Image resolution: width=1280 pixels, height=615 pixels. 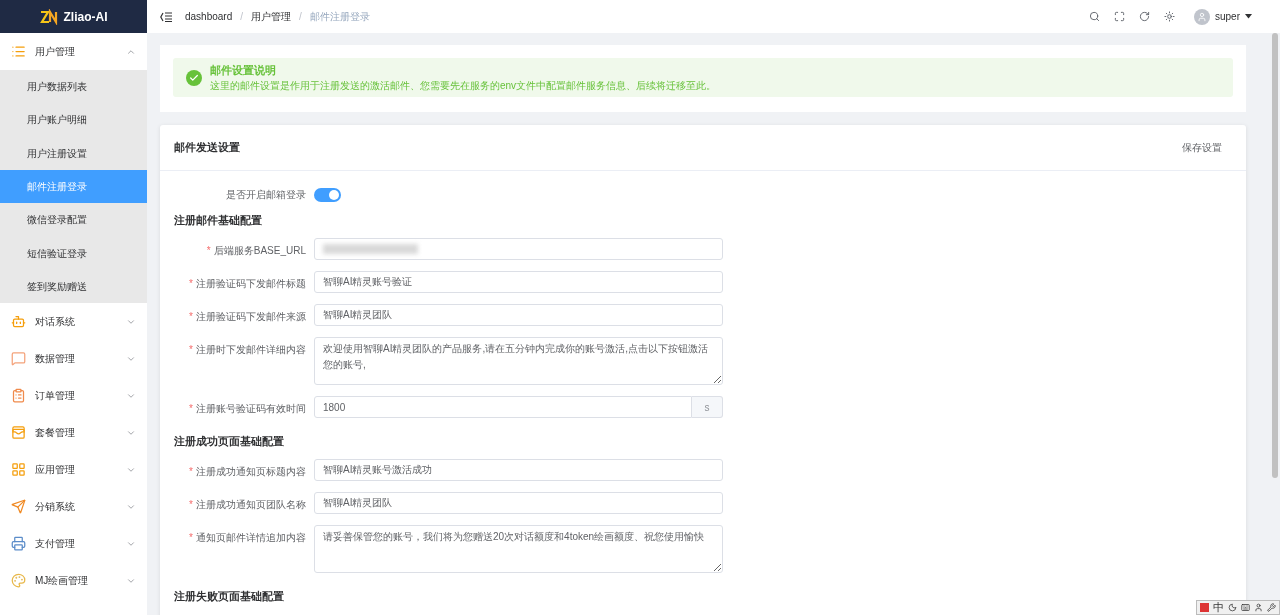 I want to click on input-field, so click(x=518, y=249).